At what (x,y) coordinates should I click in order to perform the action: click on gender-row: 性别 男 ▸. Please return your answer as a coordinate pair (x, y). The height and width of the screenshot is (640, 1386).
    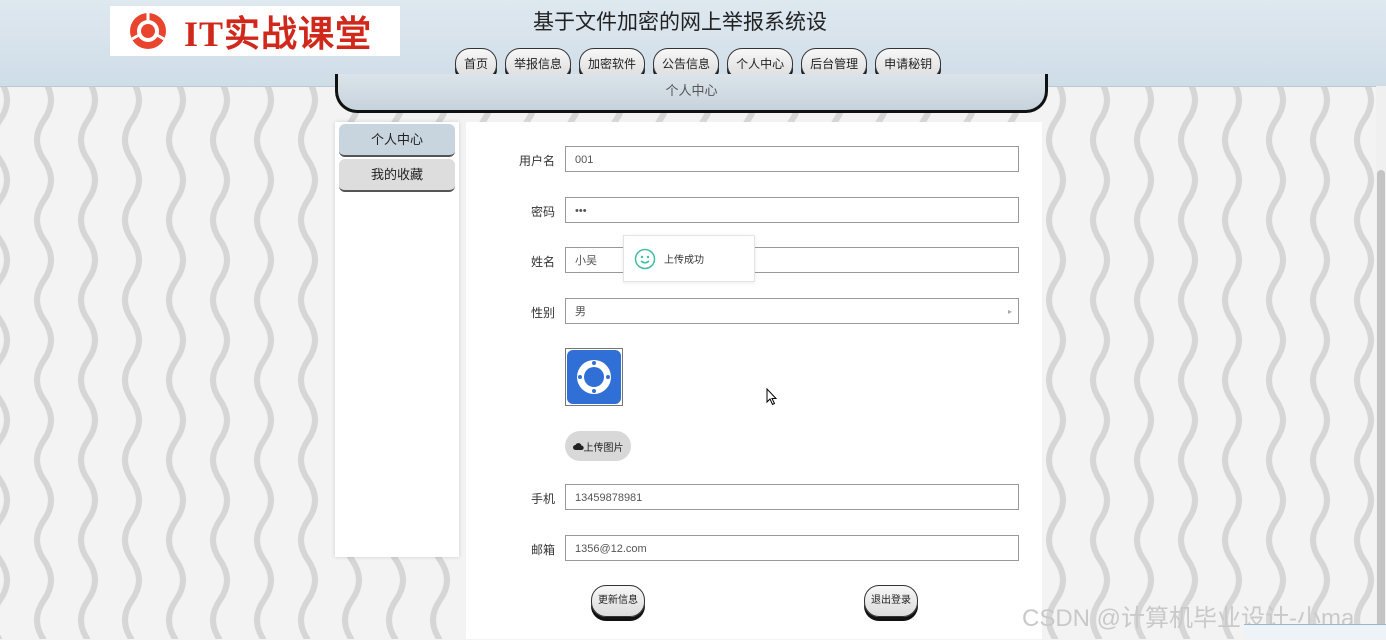
    Looking at the image, I should click on (754, 312).